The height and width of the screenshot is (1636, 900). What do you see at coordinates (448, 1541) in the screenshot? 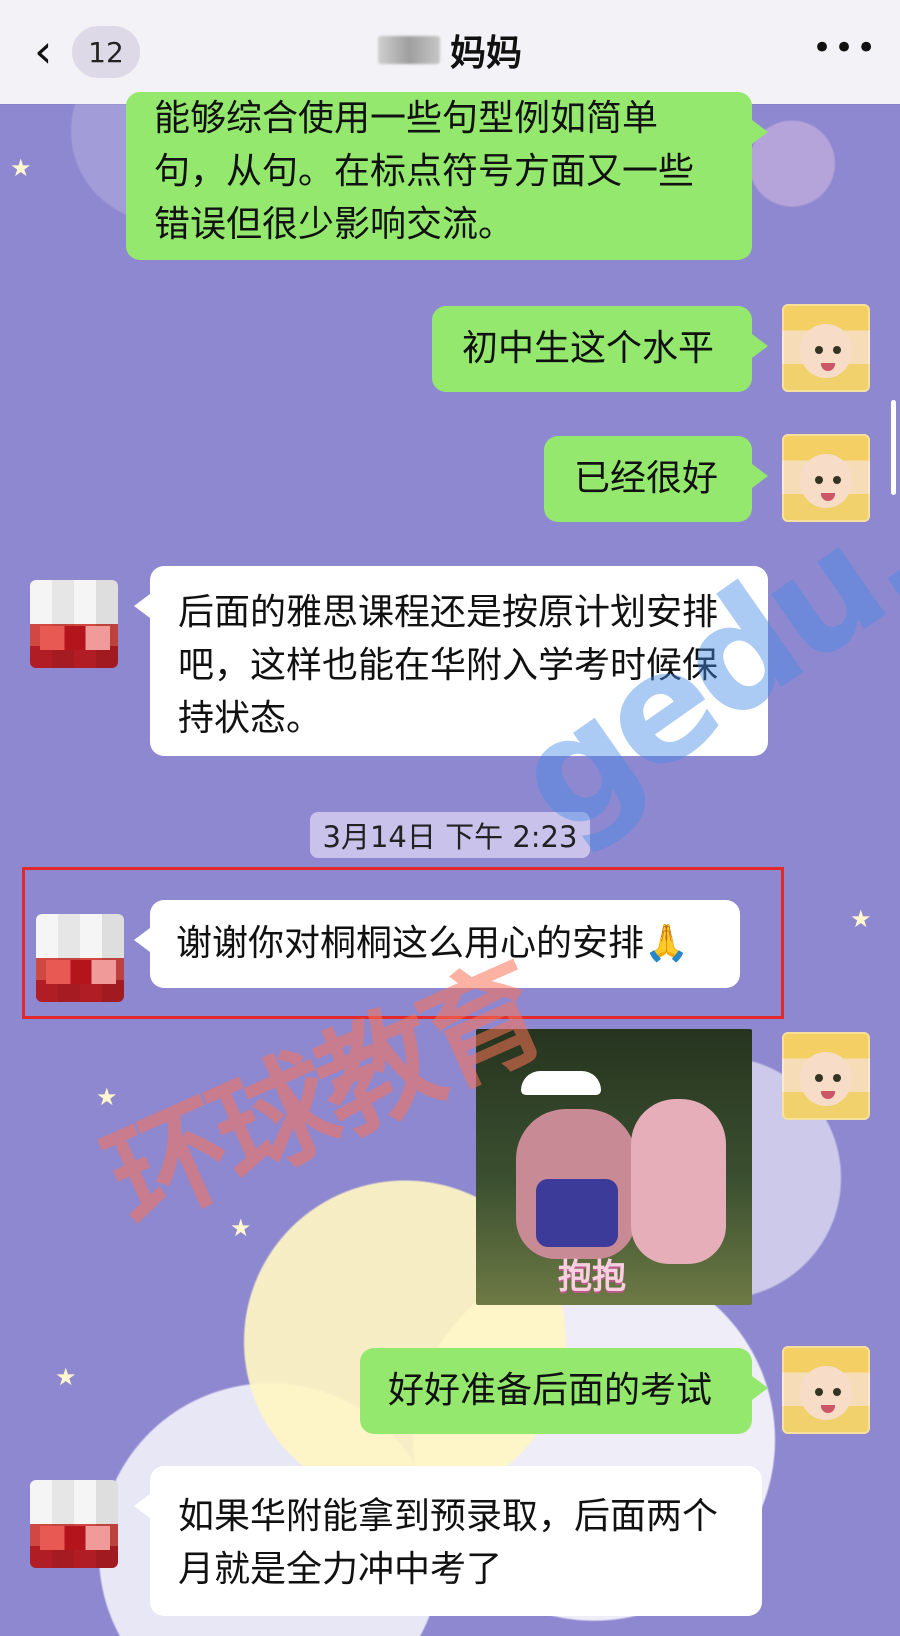
I see `message-bubble: 如果华附能拿到预录取，后面两个月就是全力冲中考了` at bounding box center [448, 1541].